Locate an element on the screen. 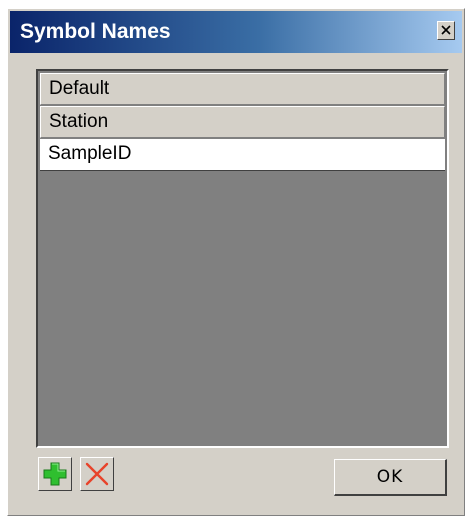 The image size is (467, 518). close-icon is located at coordinates (446, 30).